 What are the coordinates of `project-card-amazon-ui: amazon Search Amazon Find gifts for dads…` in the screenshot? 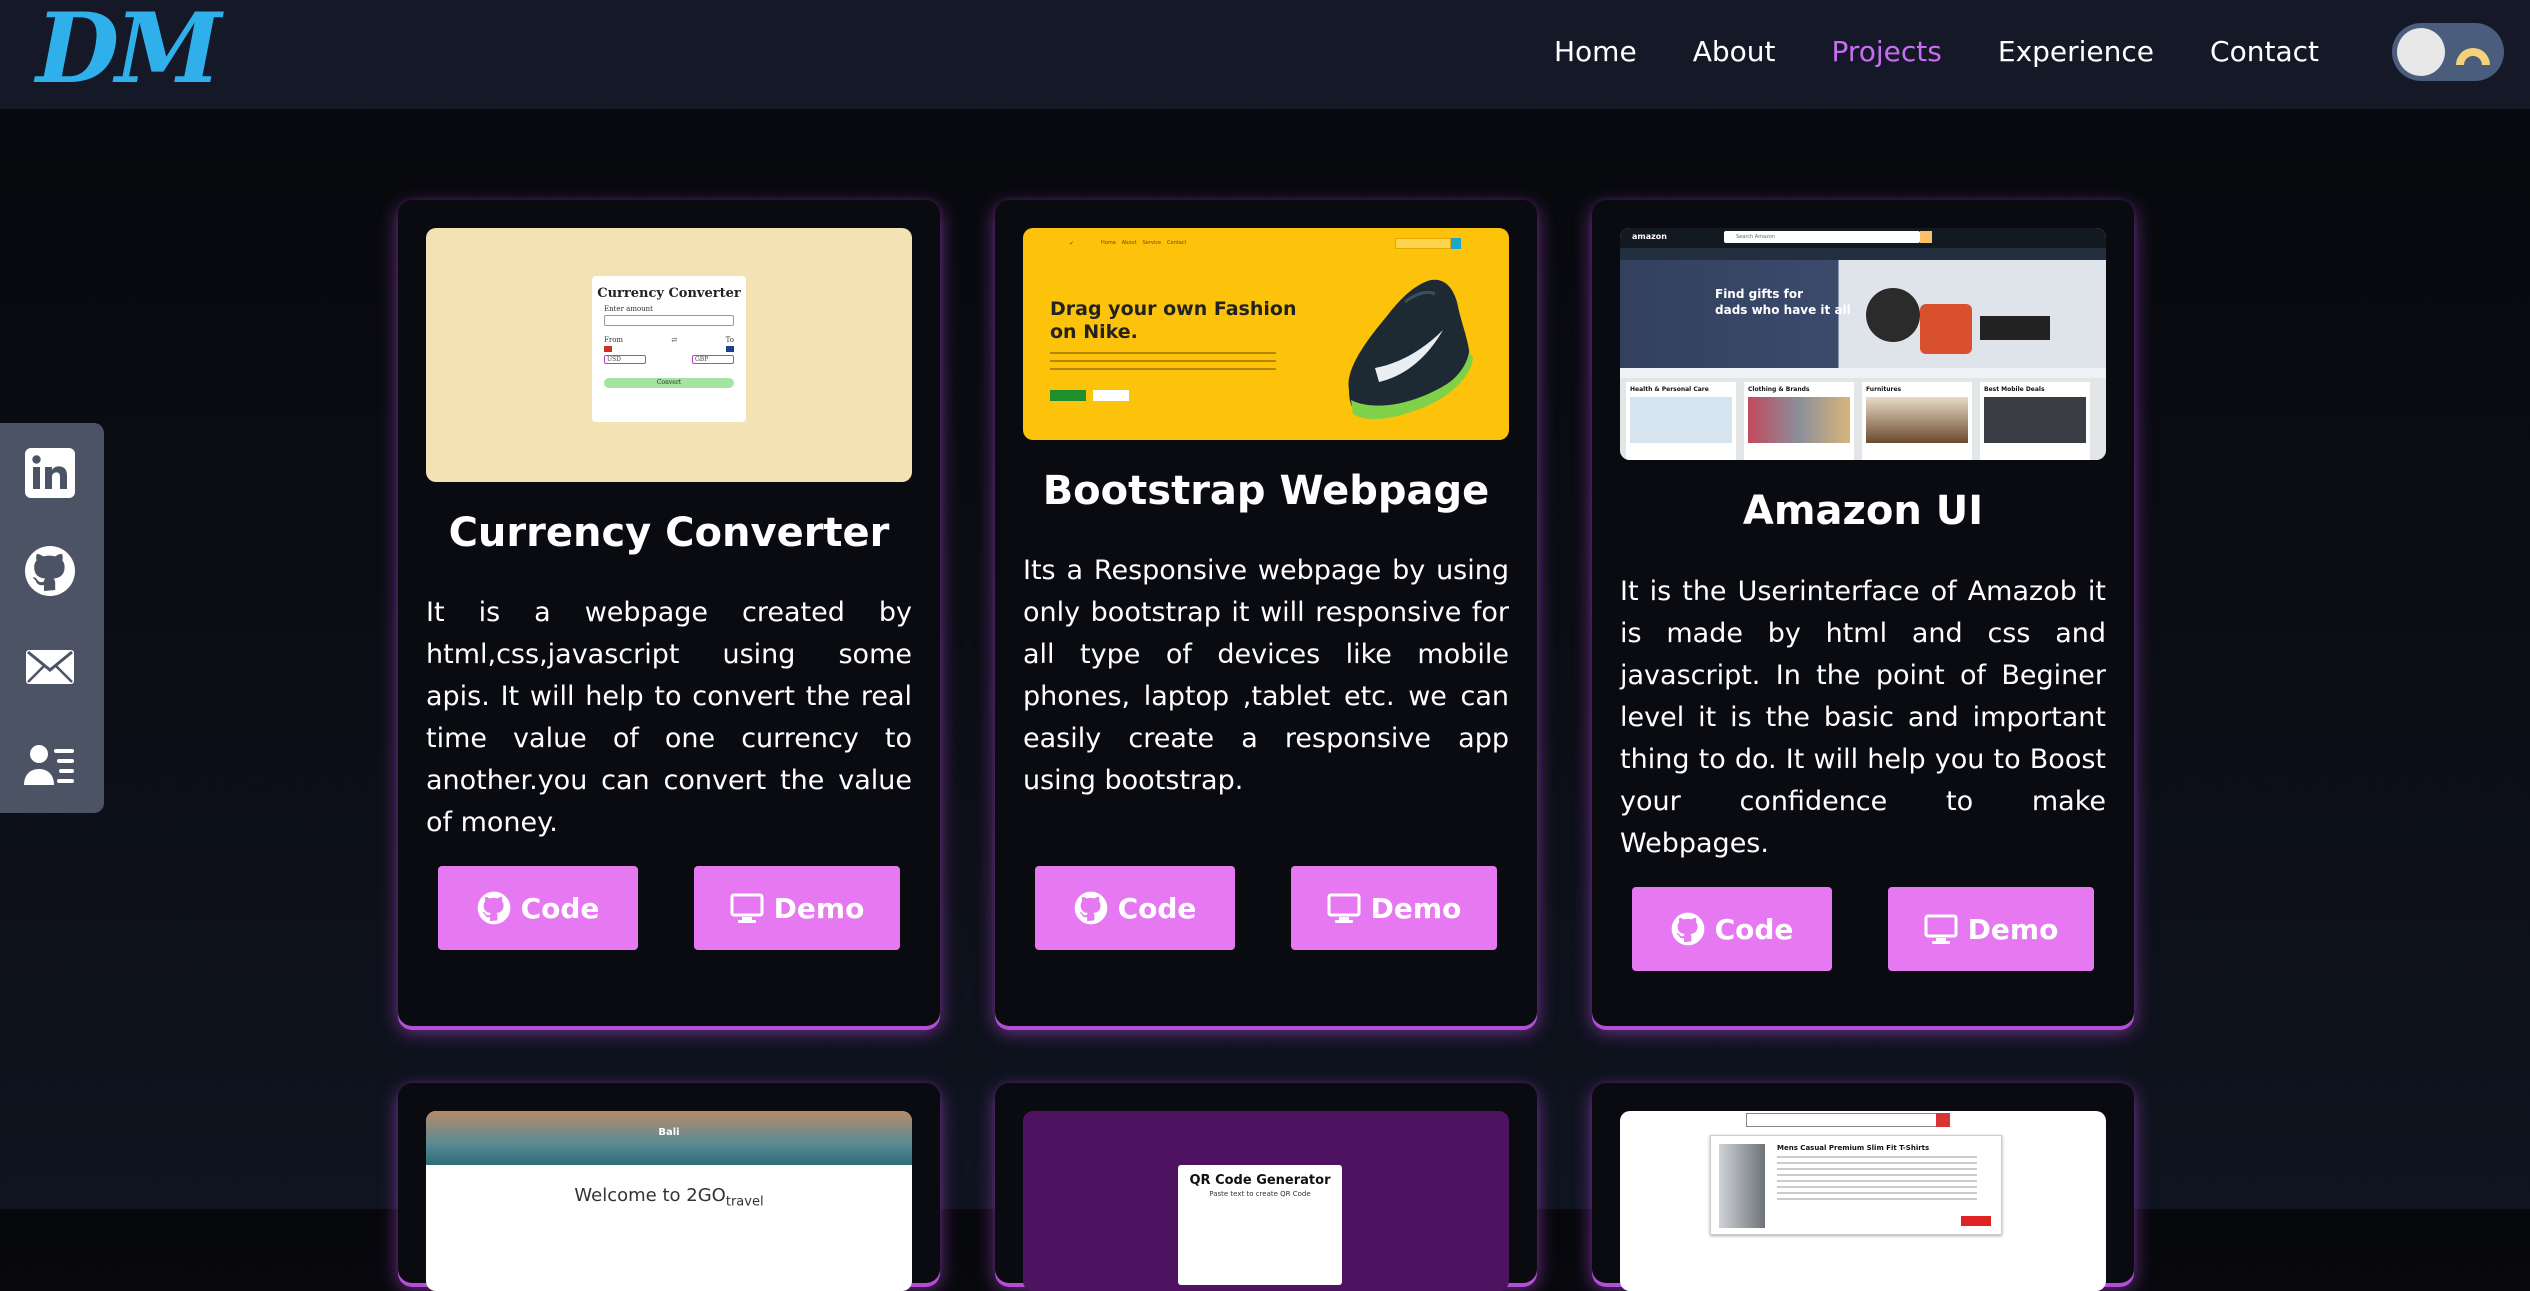 It's located at (1863, 613).